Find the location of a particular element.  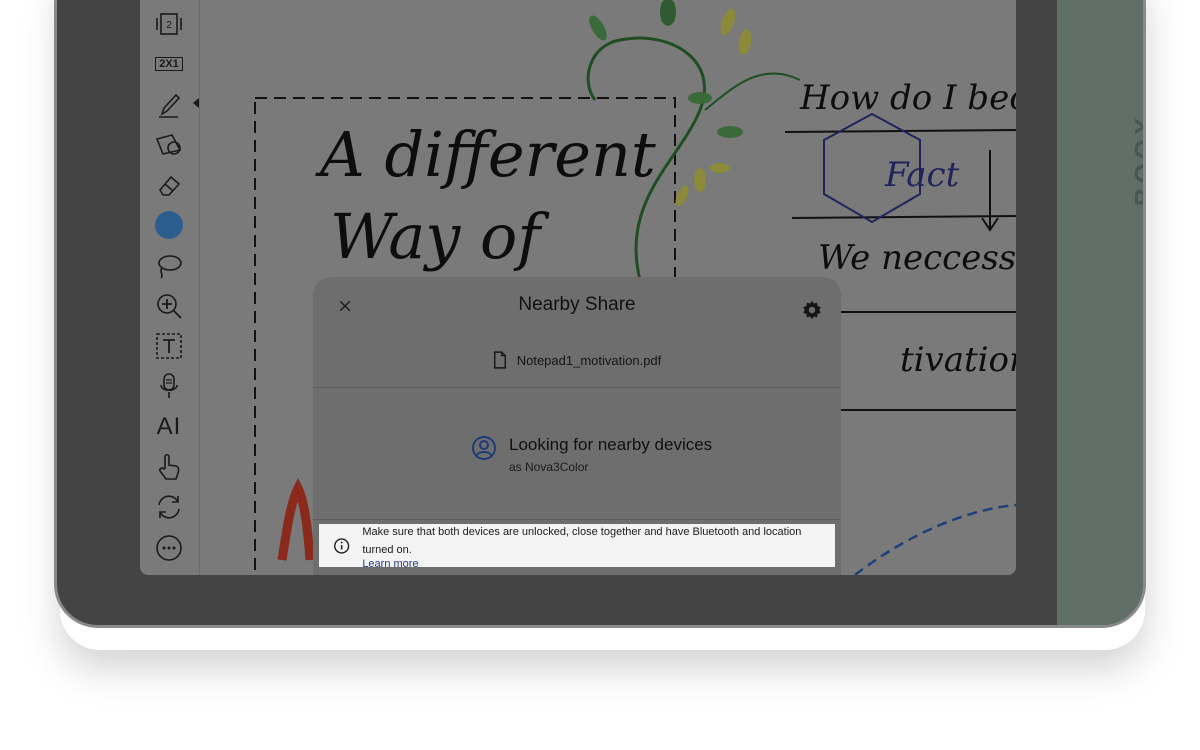

split-view-label: 2X1 is located at coordinates (169, 64).